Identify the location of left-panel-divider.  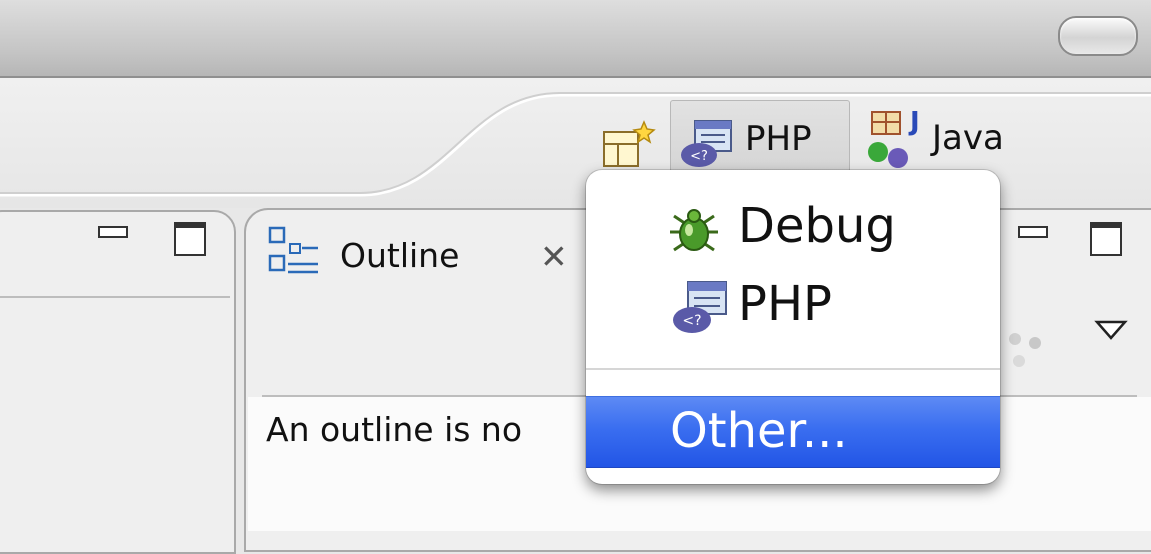
(115, 297).